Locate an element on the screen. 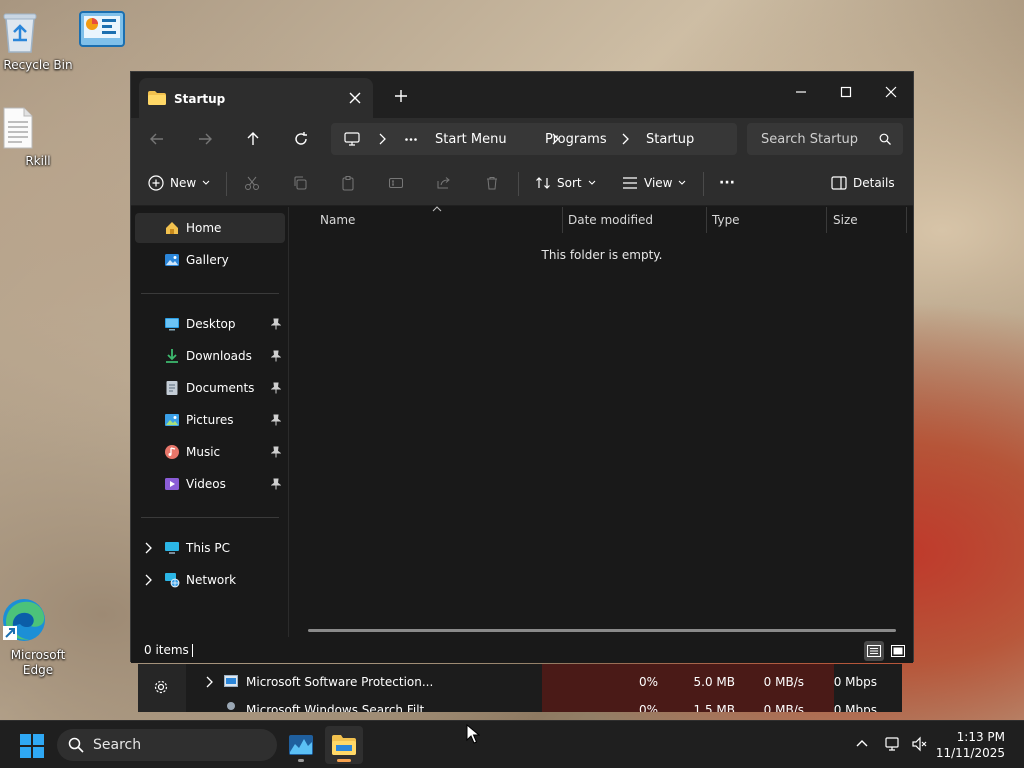 This screenshot has height=768, width=1024. desktop-icon-rkill: Rkill is located at coordinates (38, 137).